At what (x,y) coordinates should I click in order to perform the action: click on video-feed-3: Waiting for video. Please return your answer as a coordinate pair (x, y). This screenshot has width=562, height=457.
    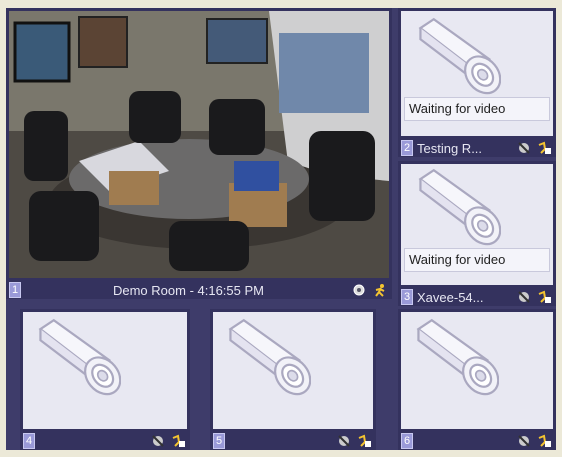
    Looking at the image, I should click on (477, 224).